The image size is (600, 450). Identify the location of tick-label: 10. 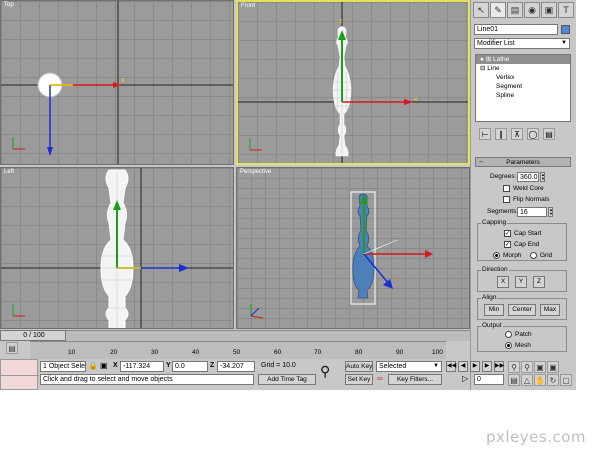
(72, 352).